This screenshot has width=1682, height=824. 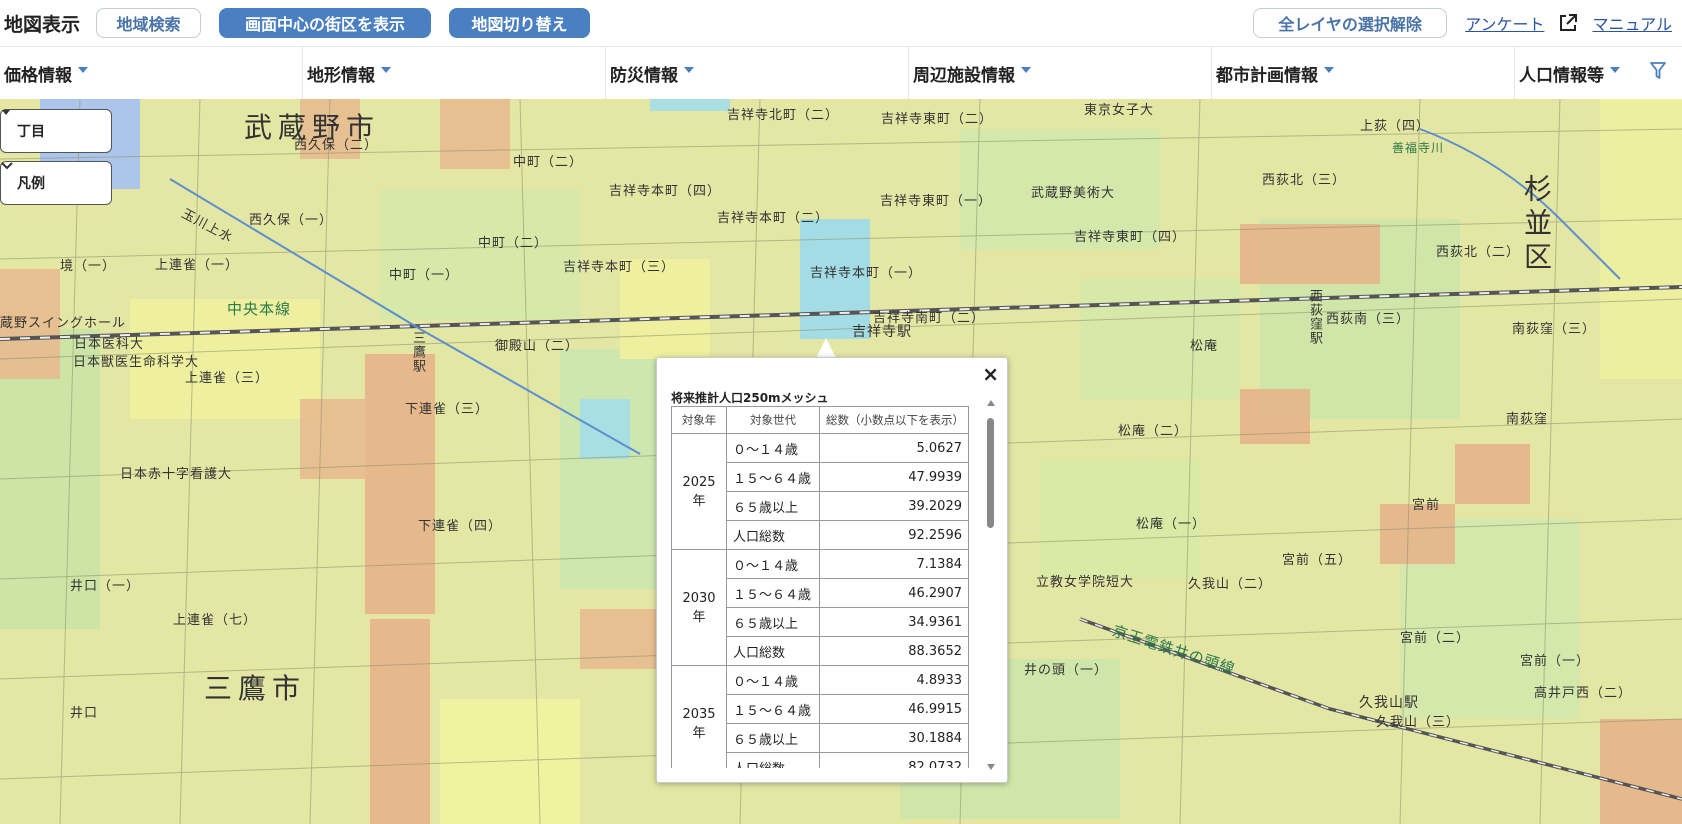 I want to click on map-label: 宮前（五）, so click(x=1317, y=560).